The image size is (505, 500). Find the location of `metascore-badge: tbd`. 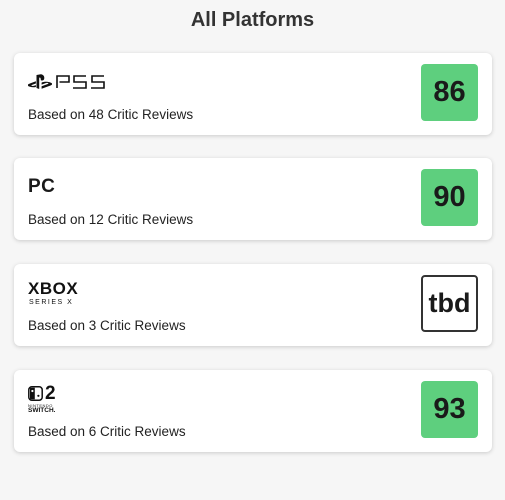

metascore-badge: tbd is located at coordinates (449, 303).